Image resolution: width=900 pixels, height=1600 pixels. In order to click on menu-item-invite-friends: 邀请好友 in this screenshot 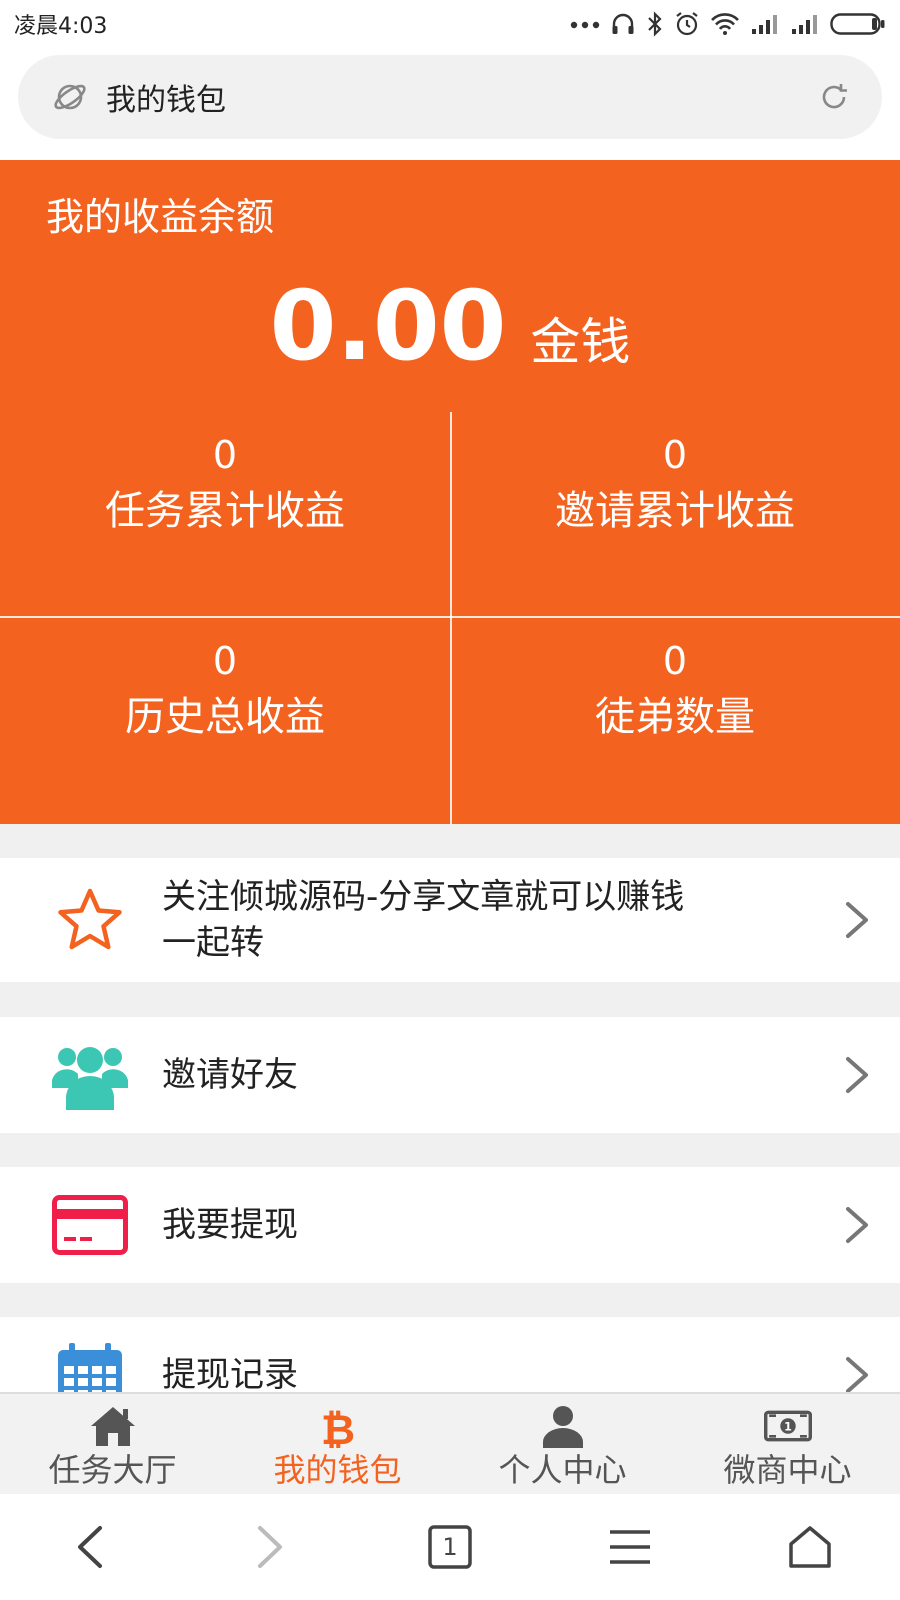, I will do `click(450, 1075)`.